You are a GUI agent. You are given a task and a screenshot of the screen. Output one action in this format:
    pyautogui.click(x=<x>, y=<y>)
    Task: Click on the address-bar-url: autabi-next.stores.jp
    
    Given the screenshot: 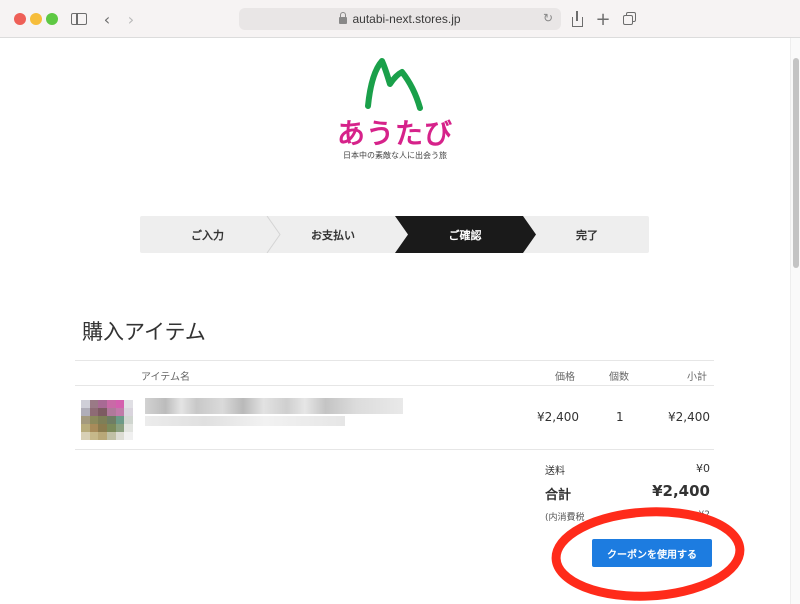 What is the action you would take?
    pyautogui.click(x=406, y=19)
    